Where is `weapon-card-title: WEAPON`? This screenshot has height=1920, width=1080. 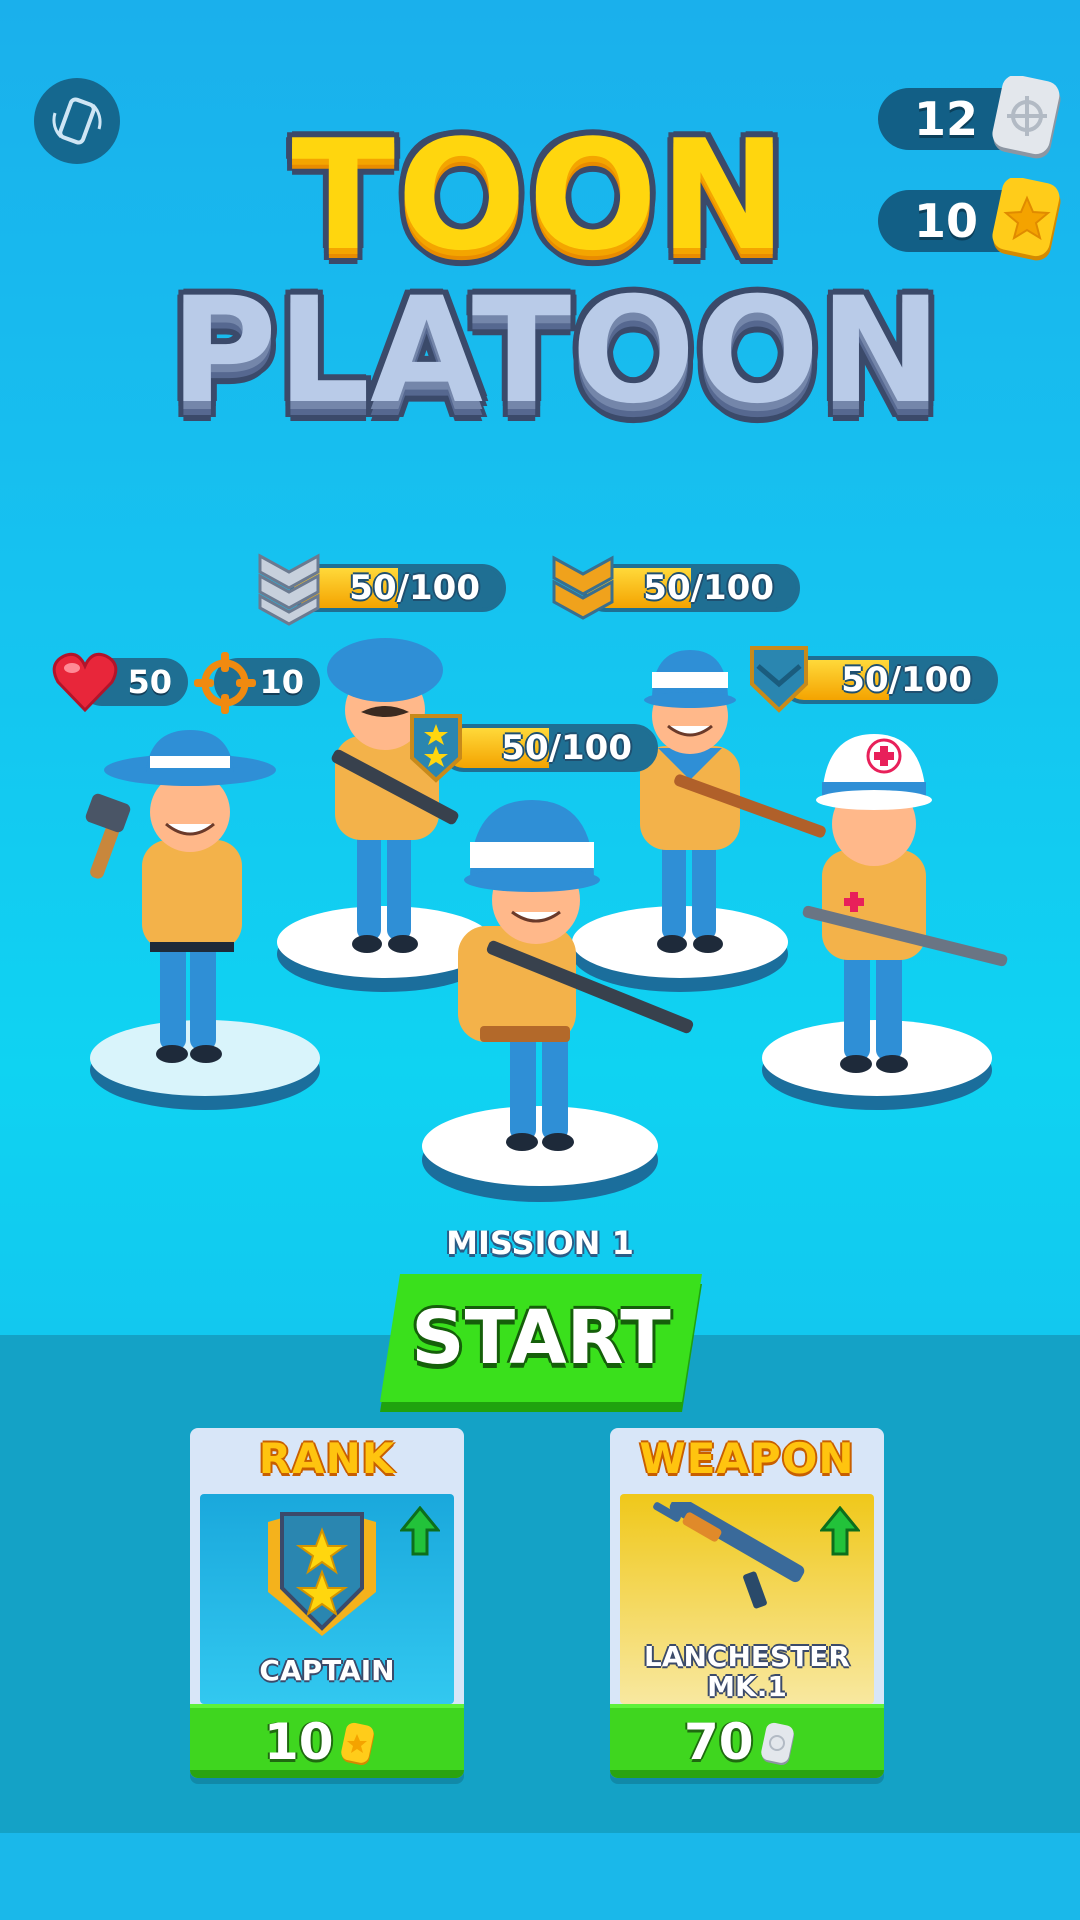
weapon-card-title: WEAPON is located at coordinates (747, 1458).